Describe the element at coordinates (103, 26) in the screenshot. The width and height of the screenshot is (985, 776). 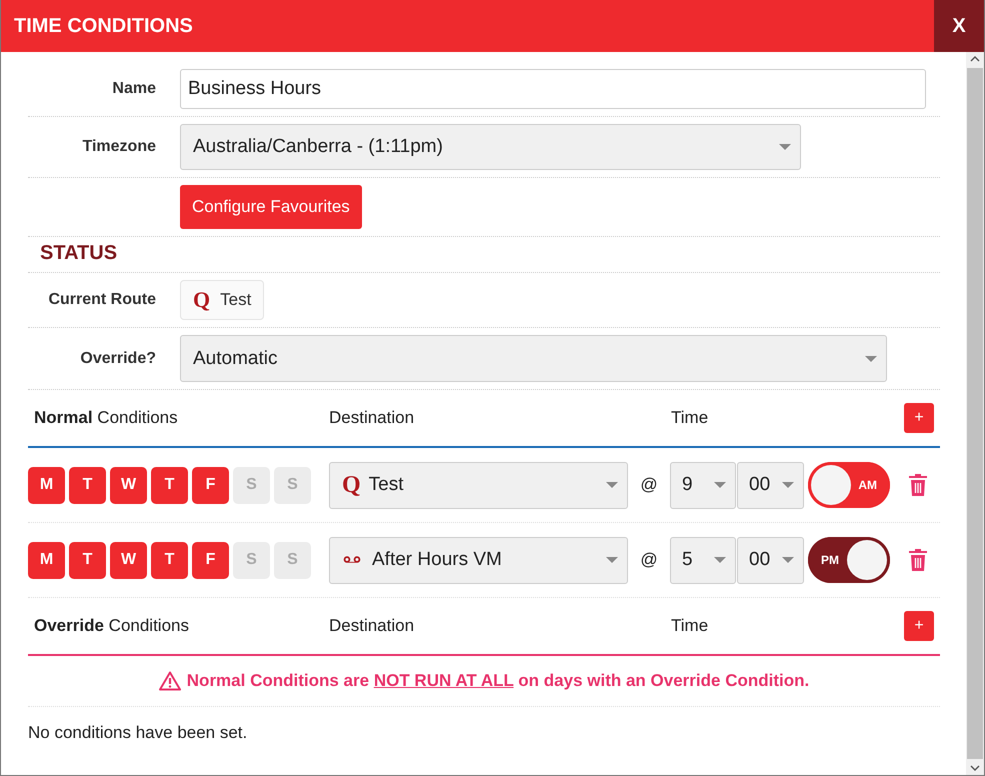
I see `window-title: TIME CONDITIONS` at that location.